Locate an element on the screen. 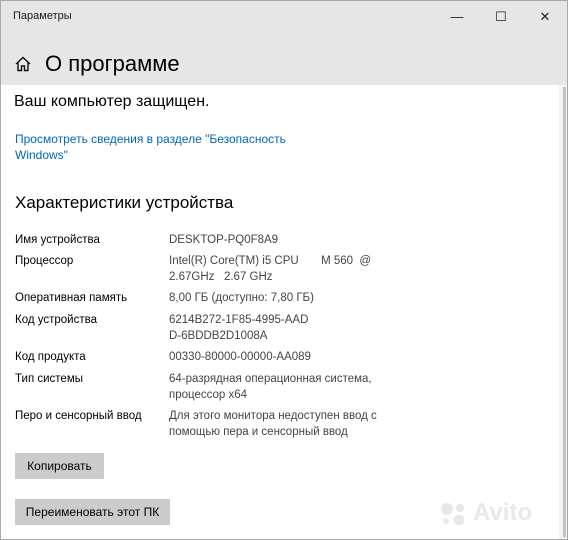  spec-label: Код устройства is located at coordinates (56, 320).